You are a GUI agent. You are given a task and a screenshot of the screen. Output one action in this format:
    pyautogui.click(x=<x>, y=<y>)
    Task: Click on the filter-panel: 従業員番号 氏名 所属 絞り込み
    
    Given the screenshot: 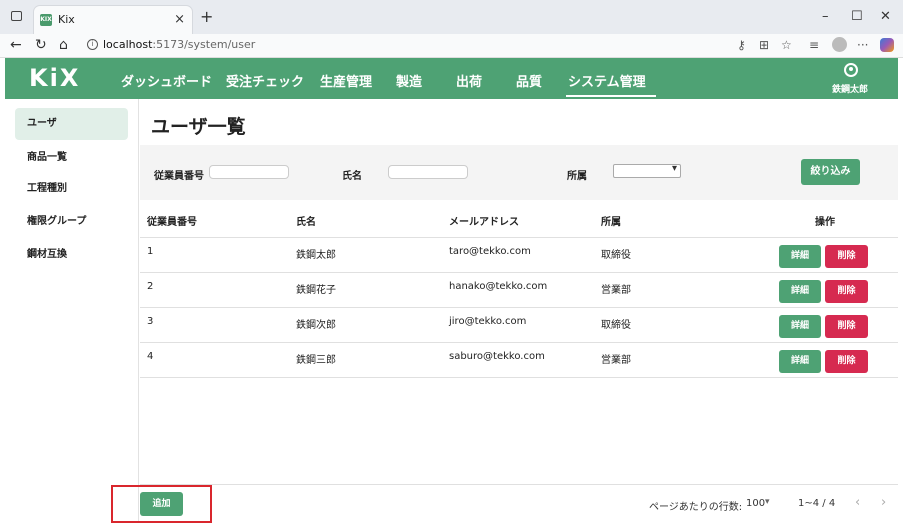 What is the action you would take?
    pyautogui.click(x=519, y=172)
    